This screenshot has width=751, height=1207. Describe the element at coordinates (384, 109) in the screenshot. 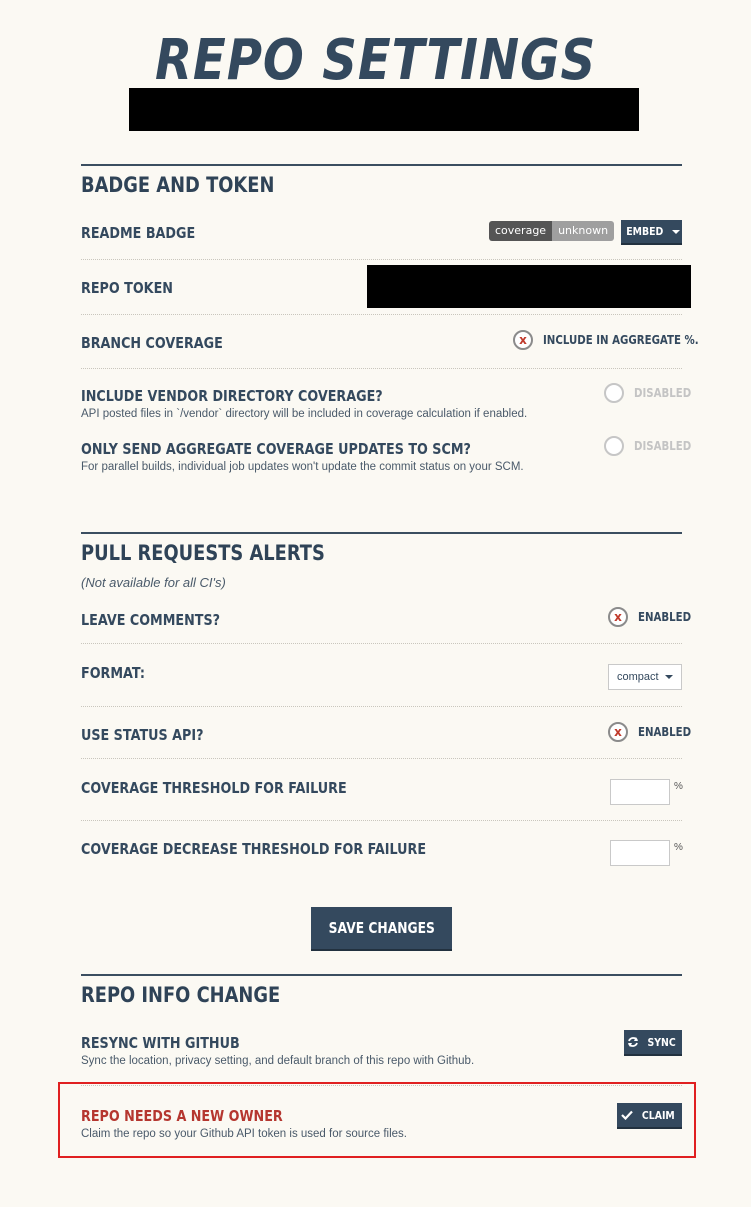

I see `redacted-repo-name` at that location.